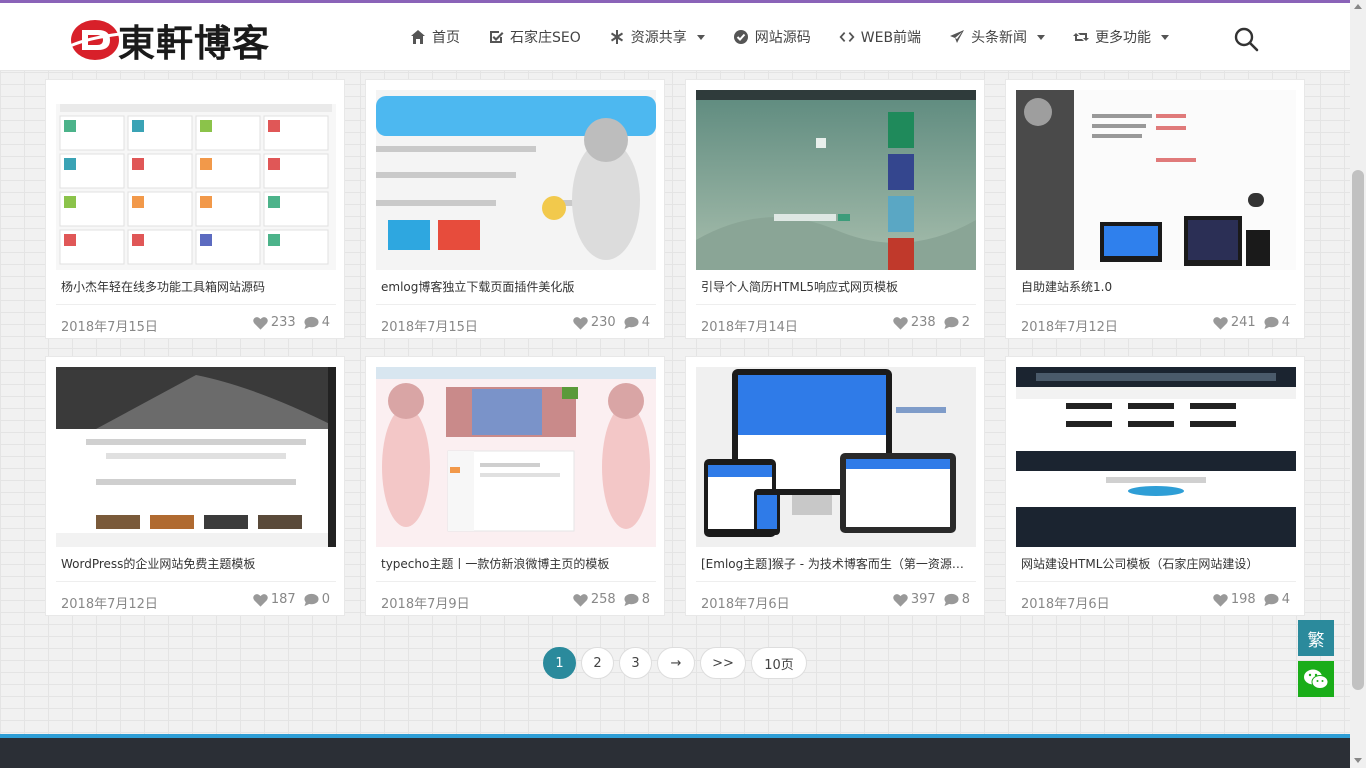  I want to click on site-builder-thumbnail, so click(1156, 180).